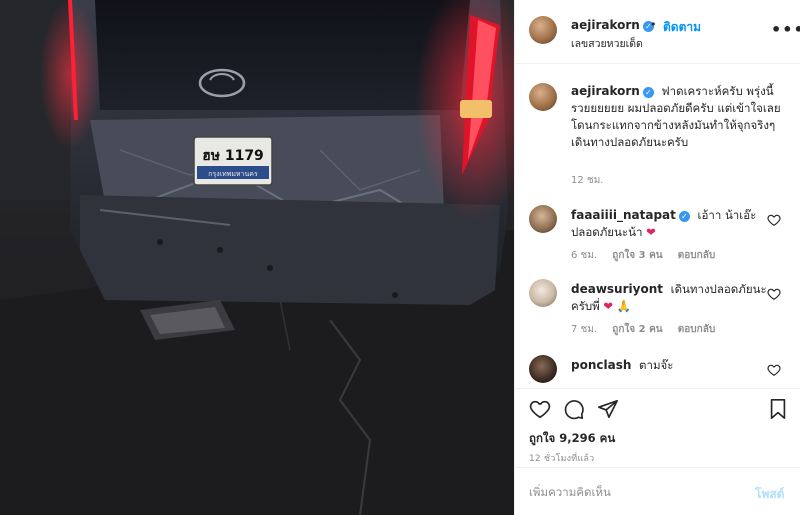 The height and width of the screenshot is (515, 800). Describe the element at coordinates (637, 255) in the screenshot. I see `comment-likes: ถูกใจ 3 คน` at that location.